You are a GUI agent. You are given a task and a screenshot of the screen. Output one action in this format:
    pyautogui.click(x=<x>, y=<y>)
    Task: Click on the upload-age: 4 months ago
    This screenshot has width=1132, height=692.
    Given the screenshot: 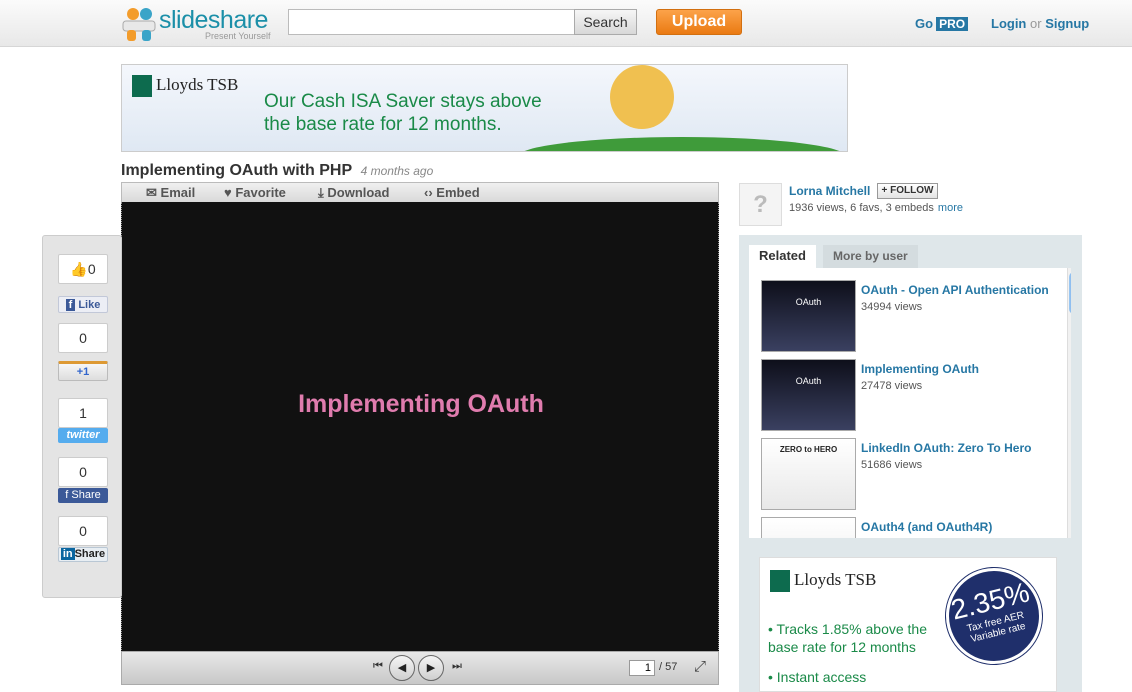 What is the action you would take?
    pyautogui.click(x=397, y=171)
    